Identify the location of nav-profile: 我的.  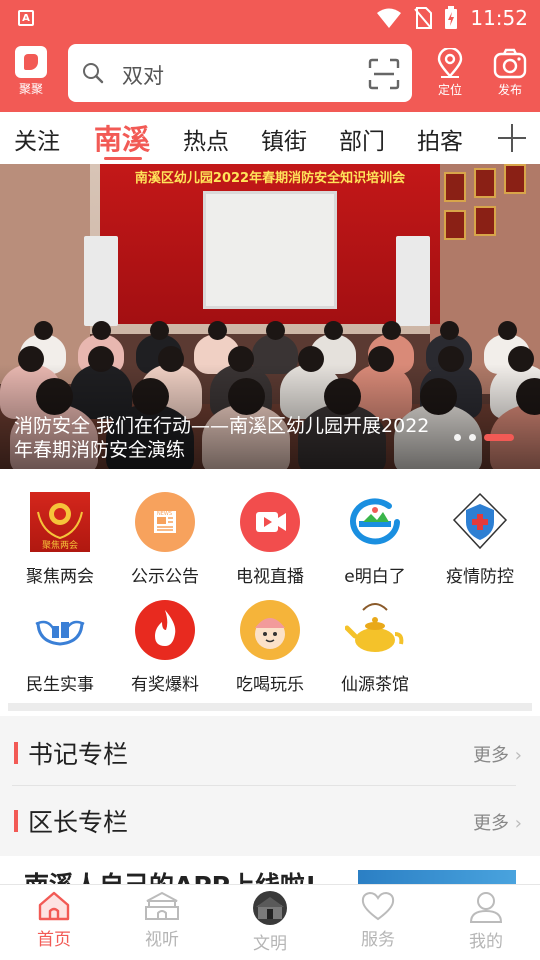
(486, 921).